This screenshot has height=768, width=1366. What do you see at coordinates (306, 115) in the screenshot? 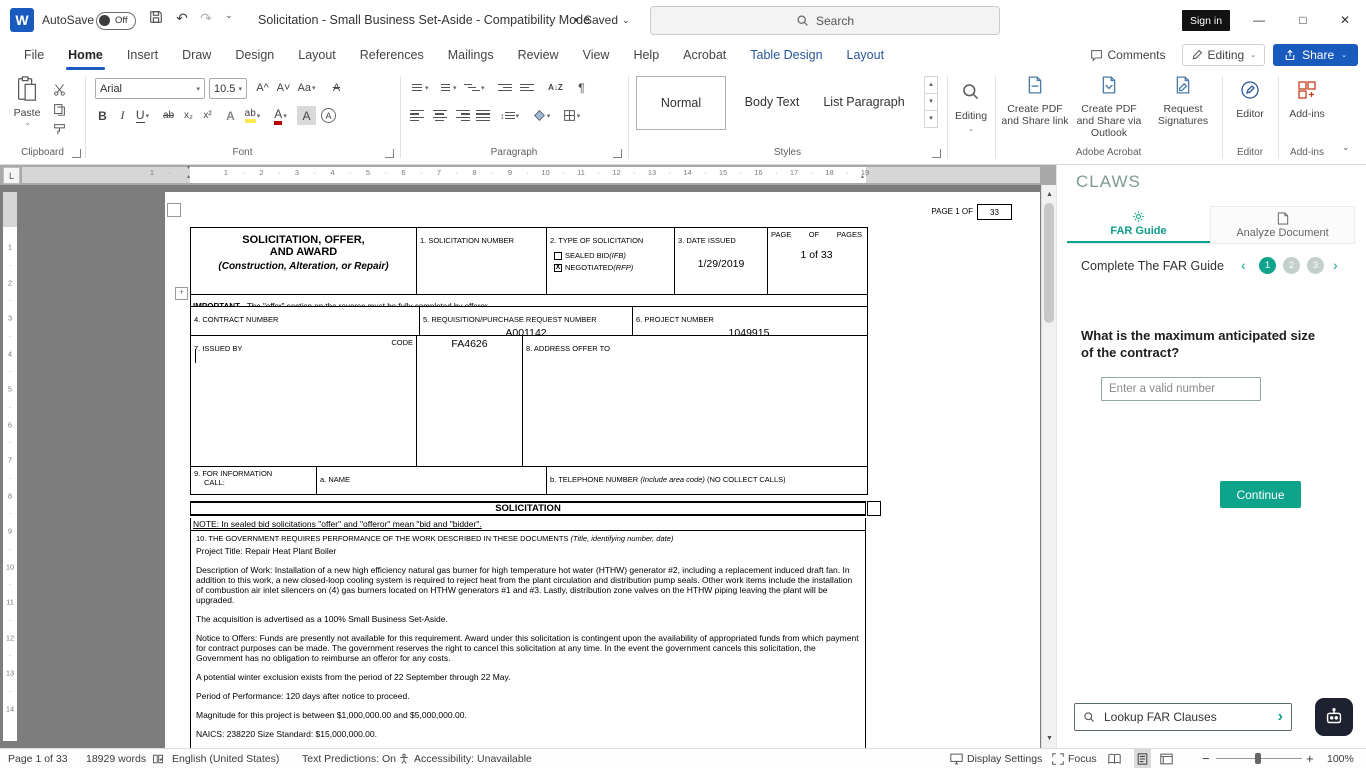
I see `character-shading-button: A` at bounding box center [306, 115].